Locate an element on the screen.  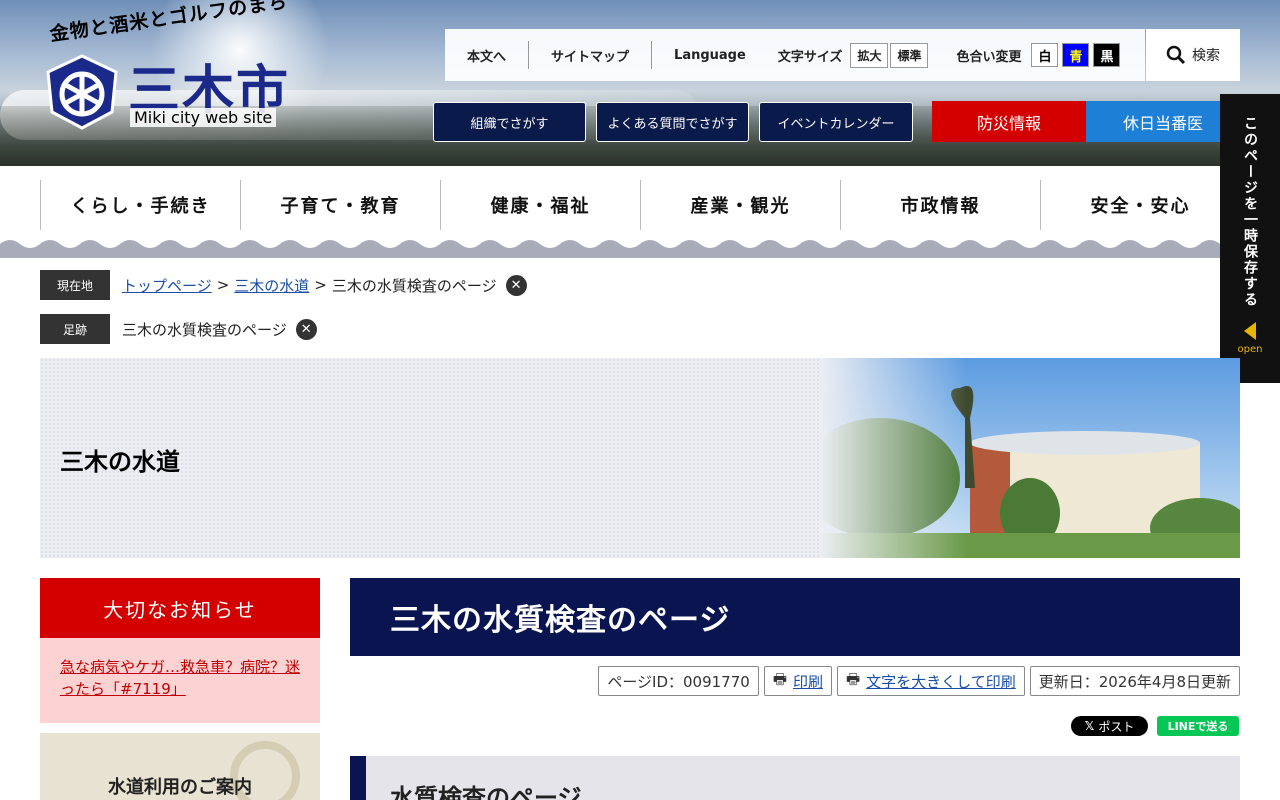
important-notice-body: 急な病気やケガ…救急車？病院？迷ったら「#7119」 is located at coordinates (180, 680).